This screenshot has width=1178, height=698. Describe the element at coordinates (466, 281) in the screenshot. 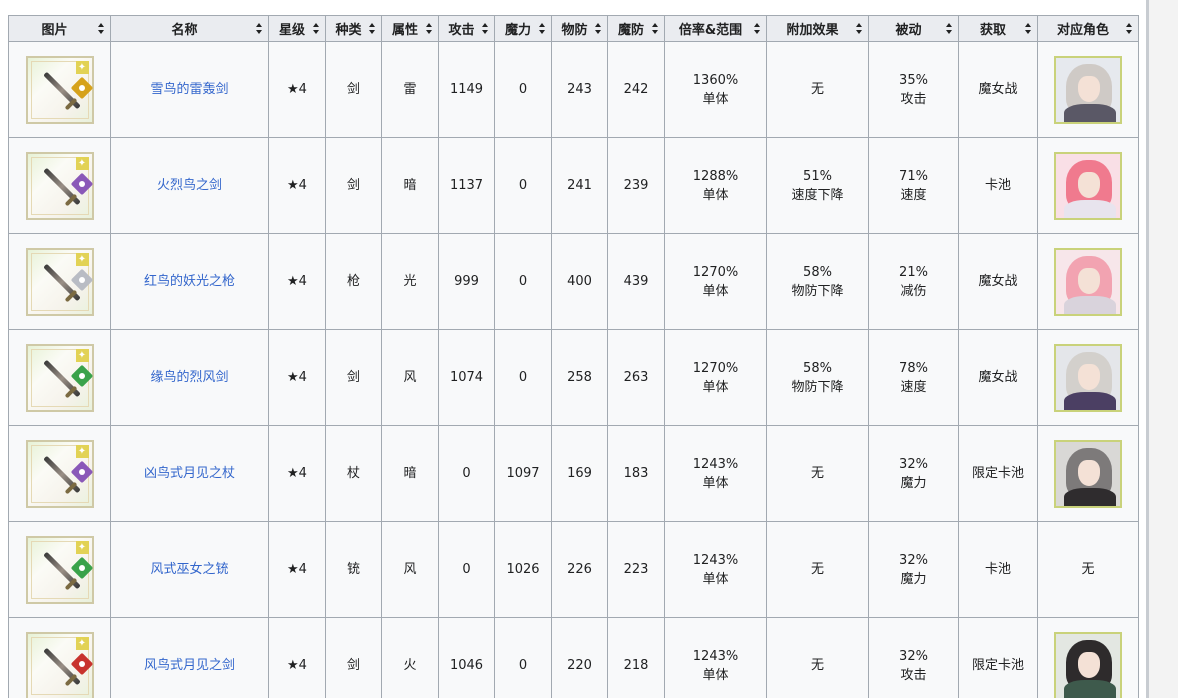

I see `atk-cell: 999` at that location.